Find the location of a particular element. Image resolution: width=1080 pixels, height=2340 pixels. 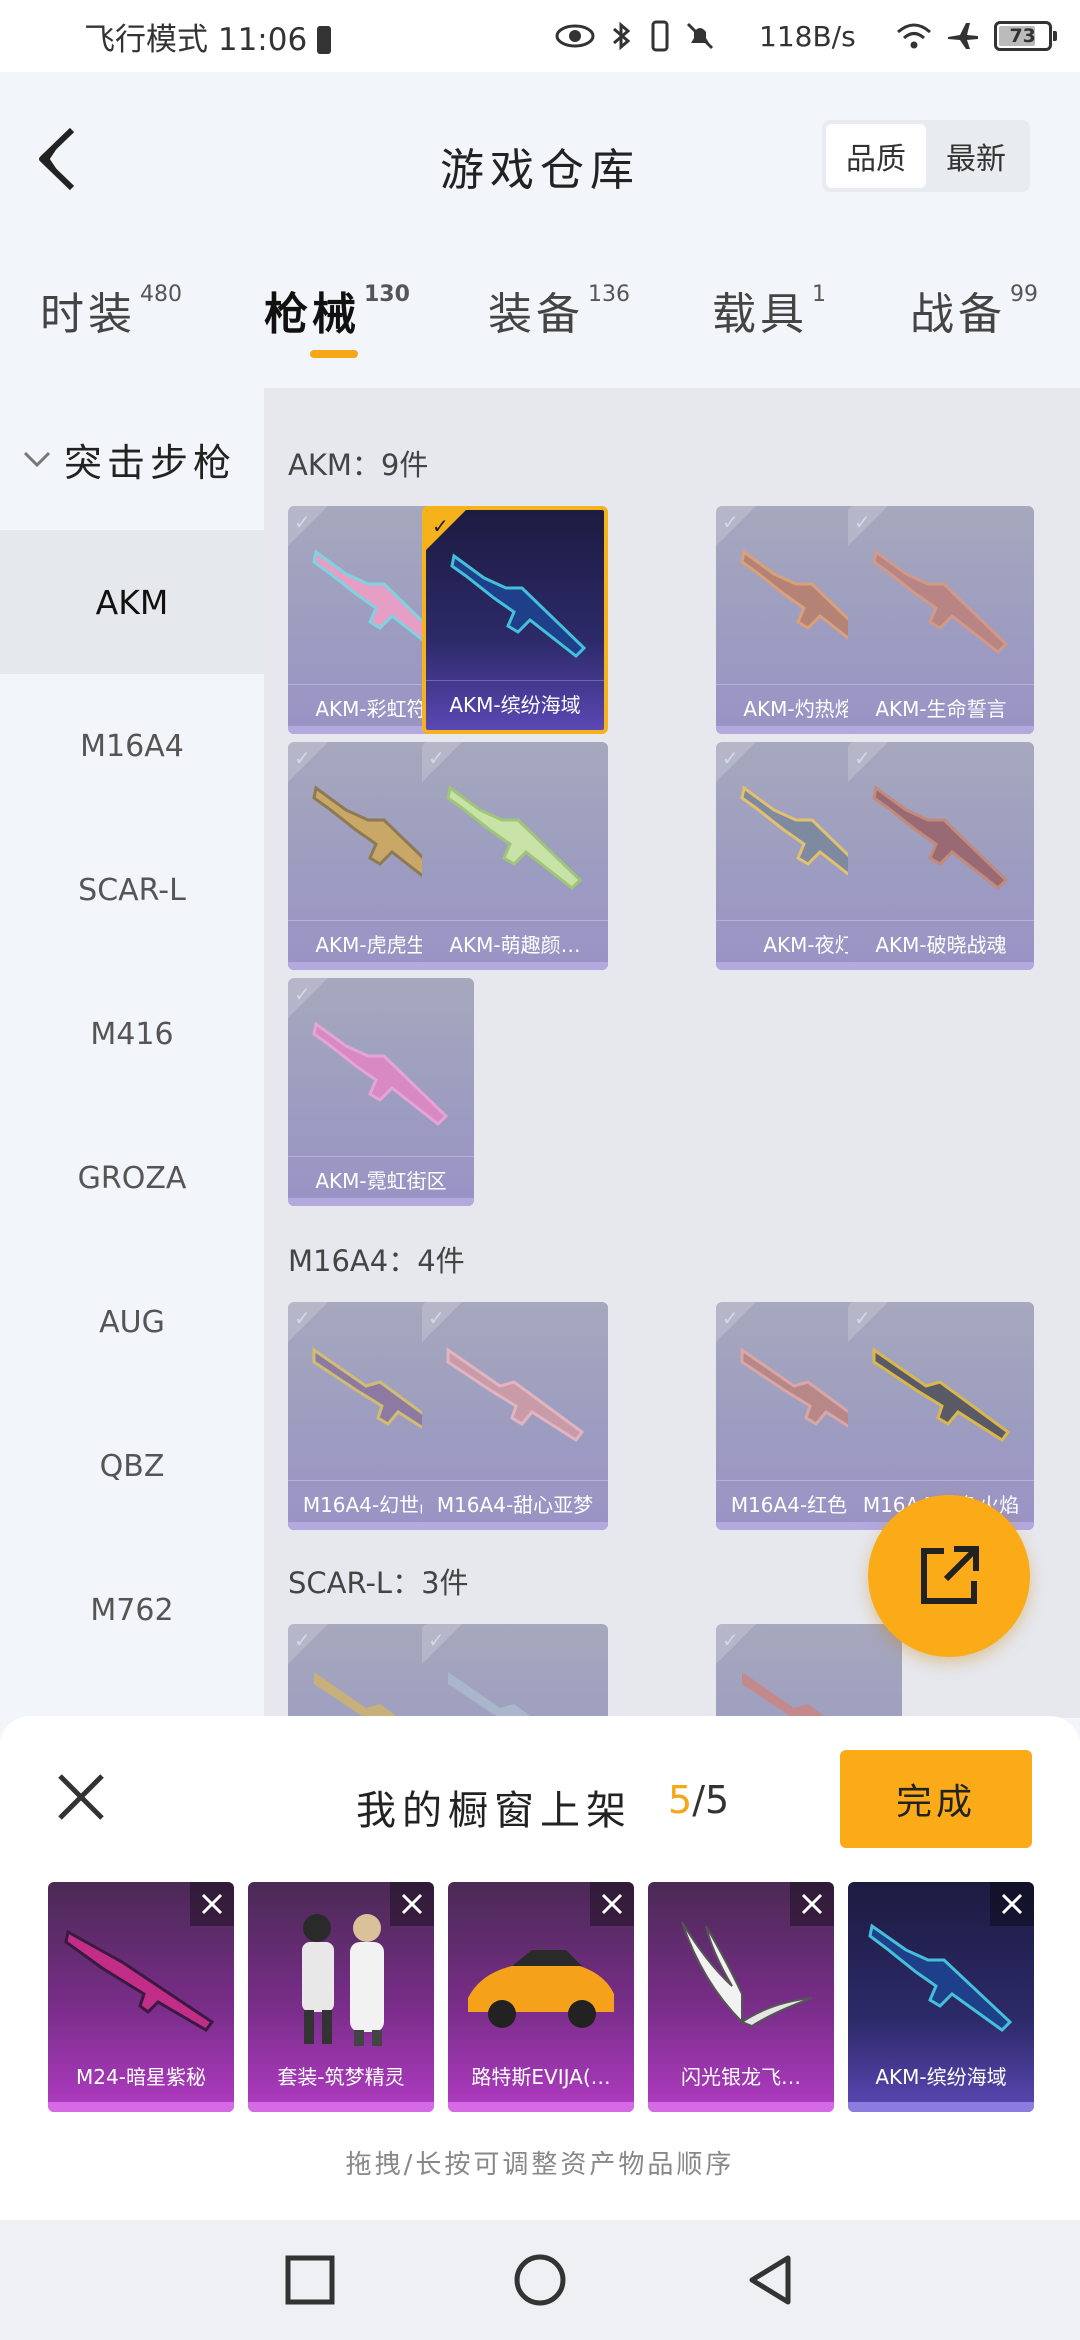

share-external-icon is located at coordinates (950, 1575).